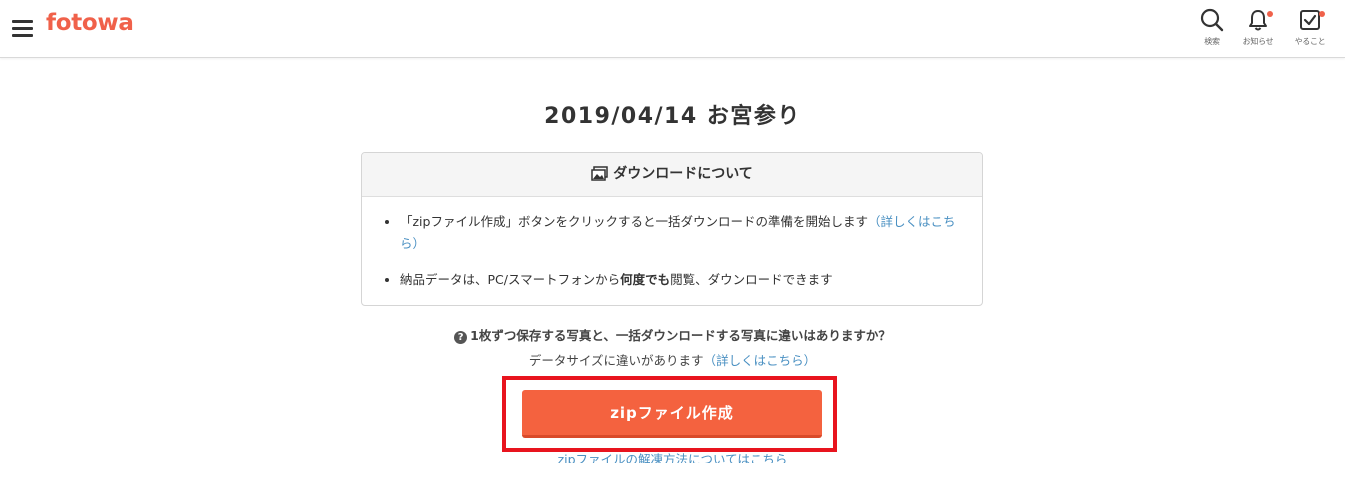 This screenshot has height=487, width=1345. What do you see at coordinates (672, 29) in the screenshot?
I see `top-header: fotowa 検索 お知らせ やること` at bounding box center [672, 29].